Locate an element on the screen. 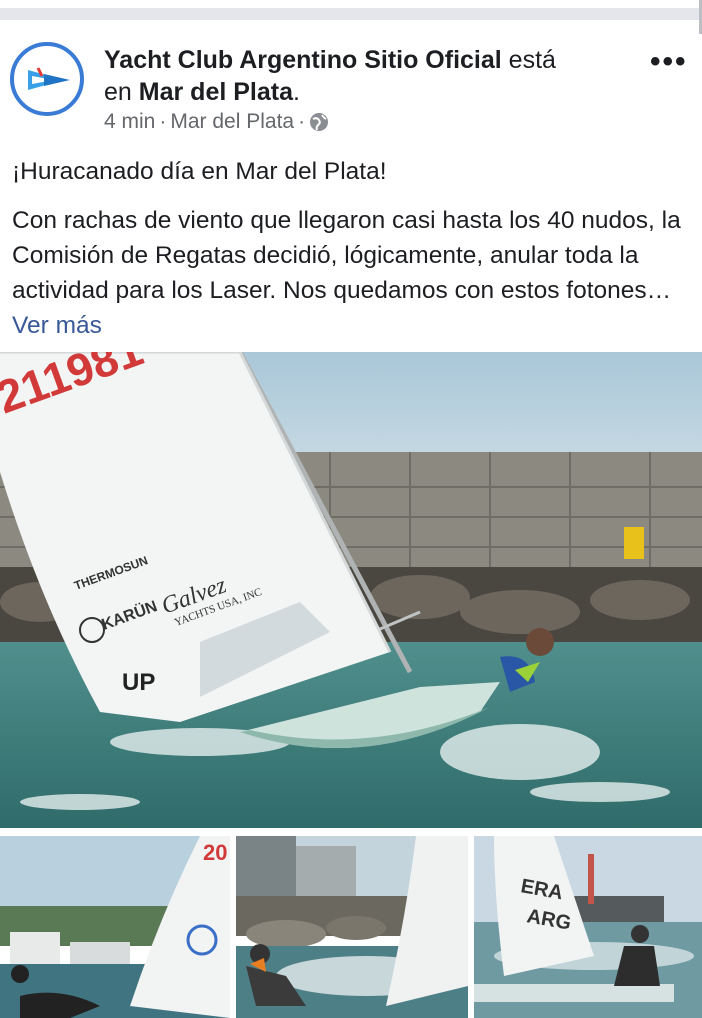 Image resolution: width=702 pixels, height=1018 pixels. top-bar is located at coordinates (351, 17).